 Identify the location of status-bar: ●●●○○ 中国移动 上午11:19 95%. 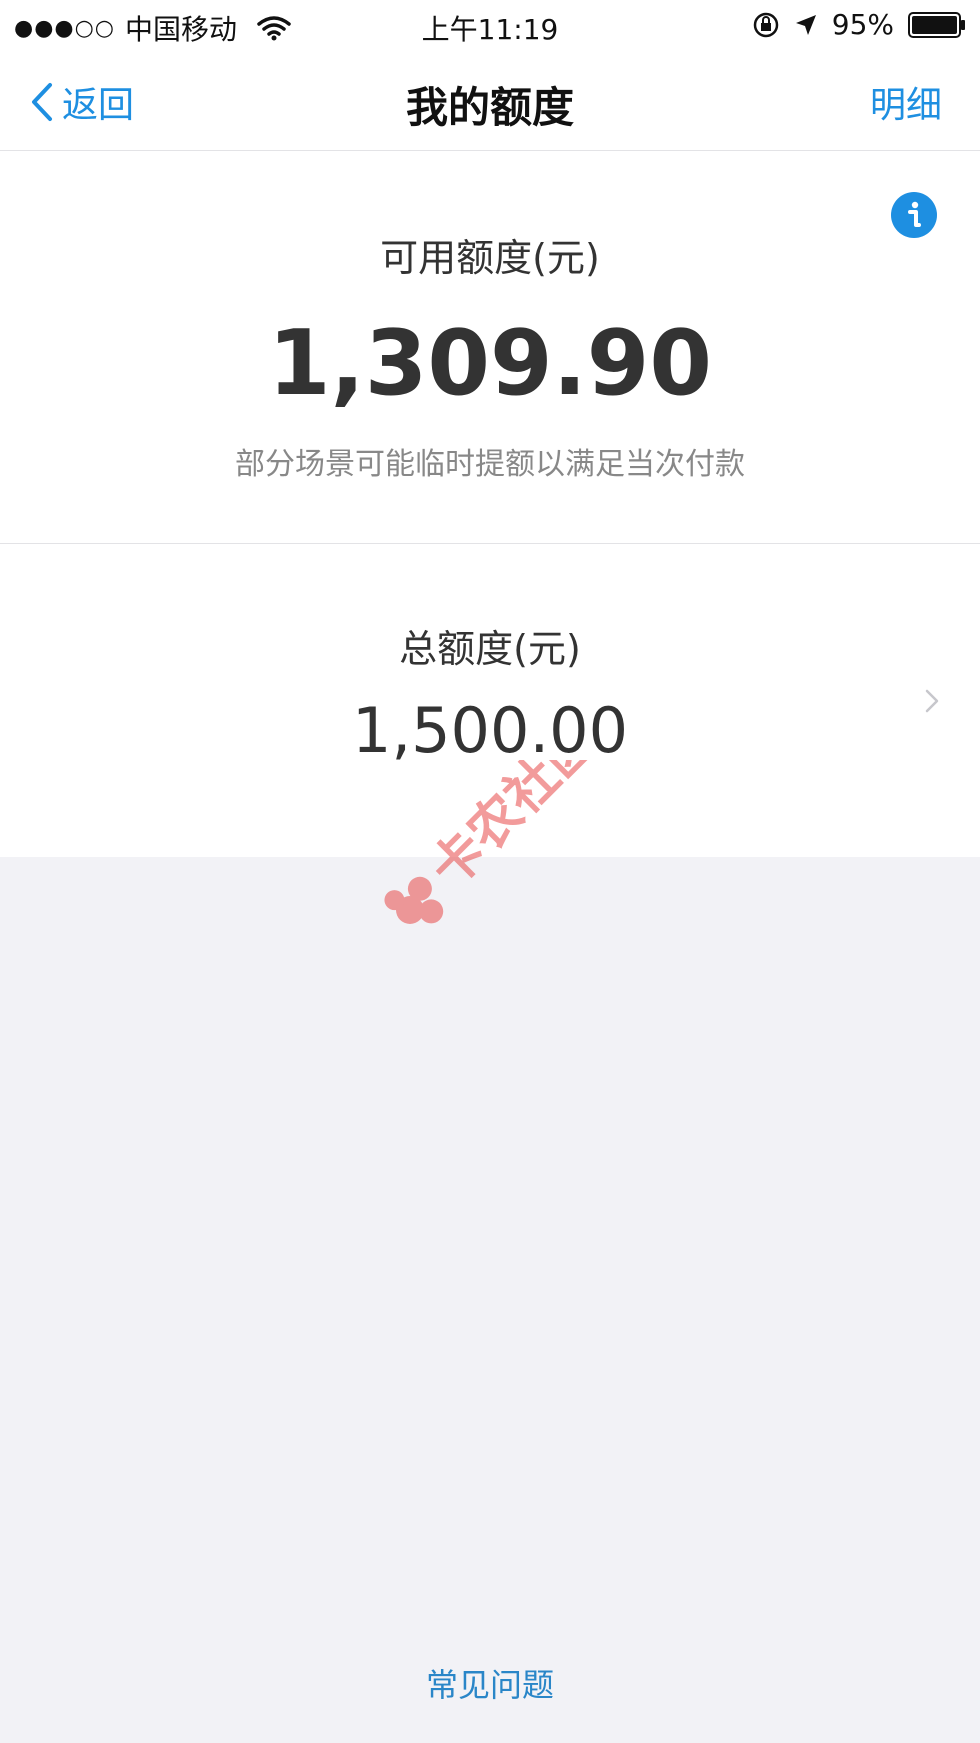
(490, 25).